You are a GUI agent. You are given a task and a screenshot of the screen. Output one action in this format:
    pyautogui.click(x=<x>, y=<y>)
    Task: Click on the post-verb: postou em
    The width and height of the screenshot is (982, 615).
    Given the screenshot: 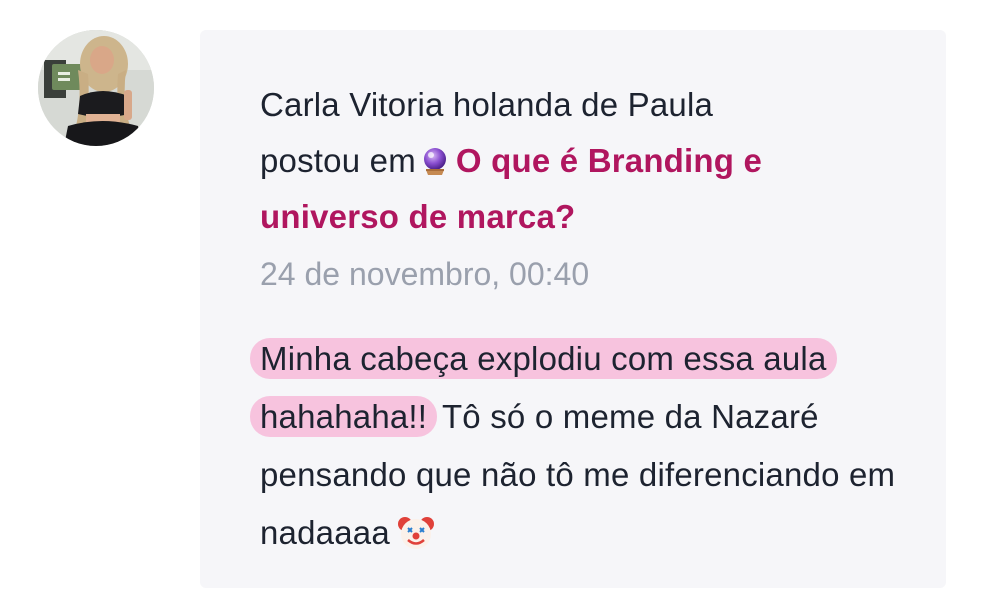 What is the action you would take?
    pyautogui.click(x=338, y=160)
    